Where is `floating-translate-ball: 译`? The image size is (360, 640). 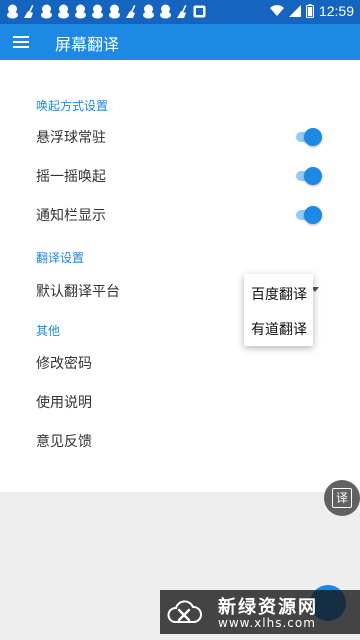 floating-translate-ball: 译 is located at coordinates (342, 498).